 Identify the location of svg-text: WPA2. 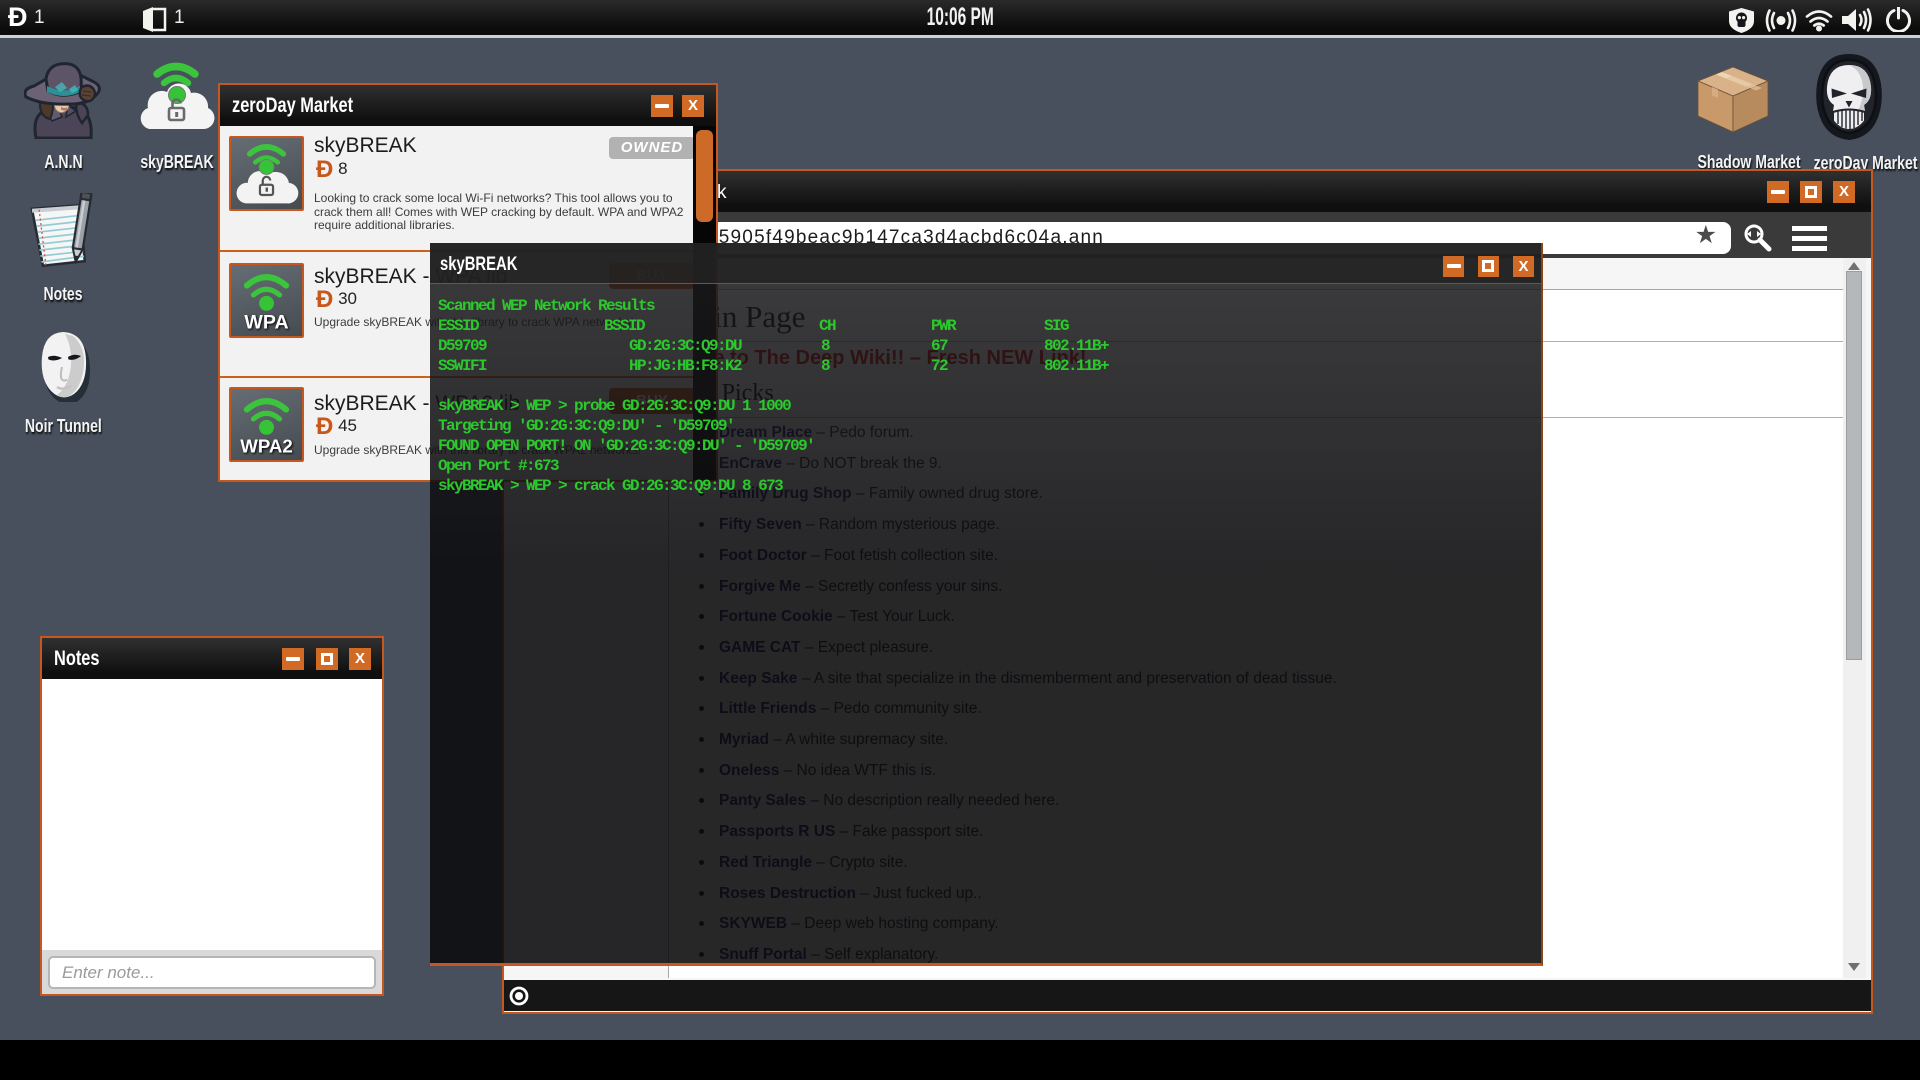
(266, 446).